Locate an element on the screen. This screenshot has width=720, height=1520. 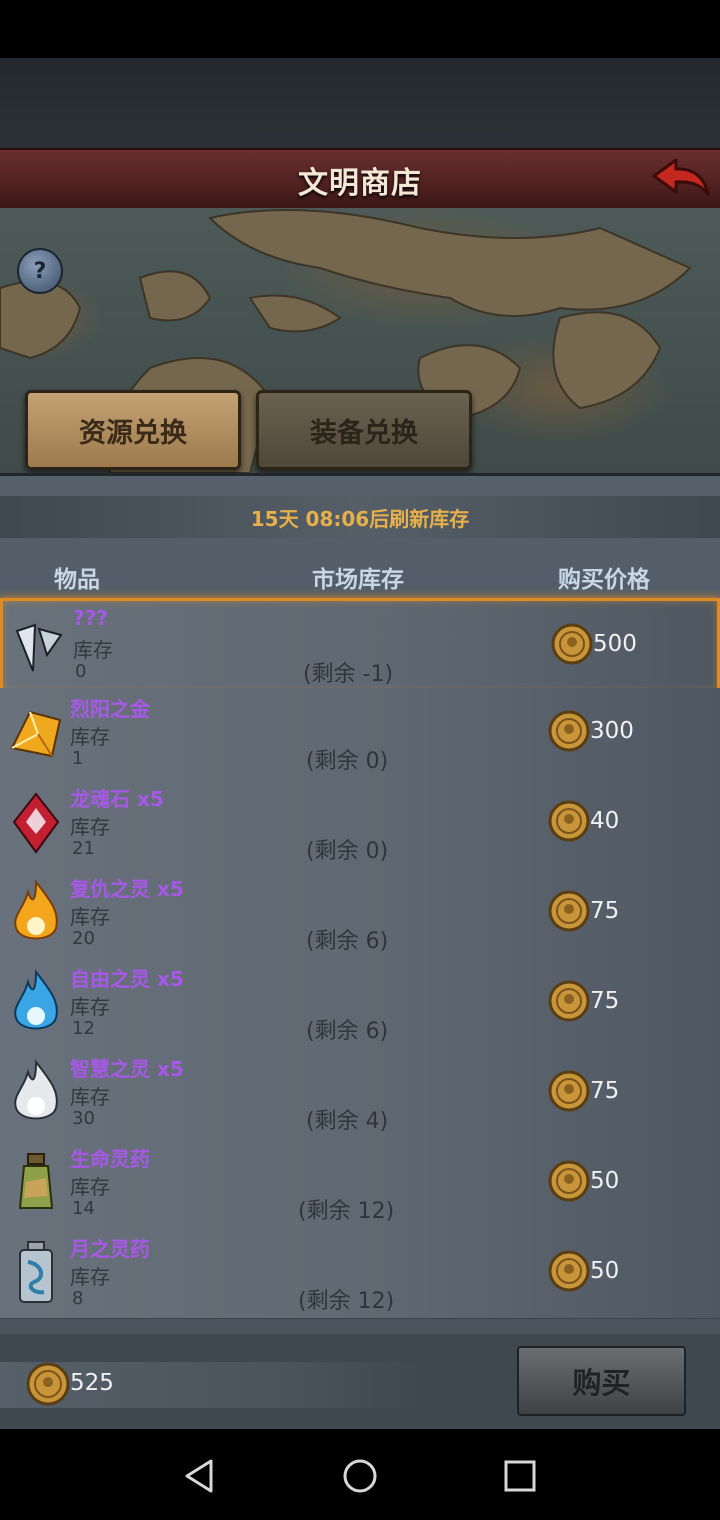
item-row: 烈阳之金库存 1 (剩余 0) 300 is located at coordinates (360, 733).